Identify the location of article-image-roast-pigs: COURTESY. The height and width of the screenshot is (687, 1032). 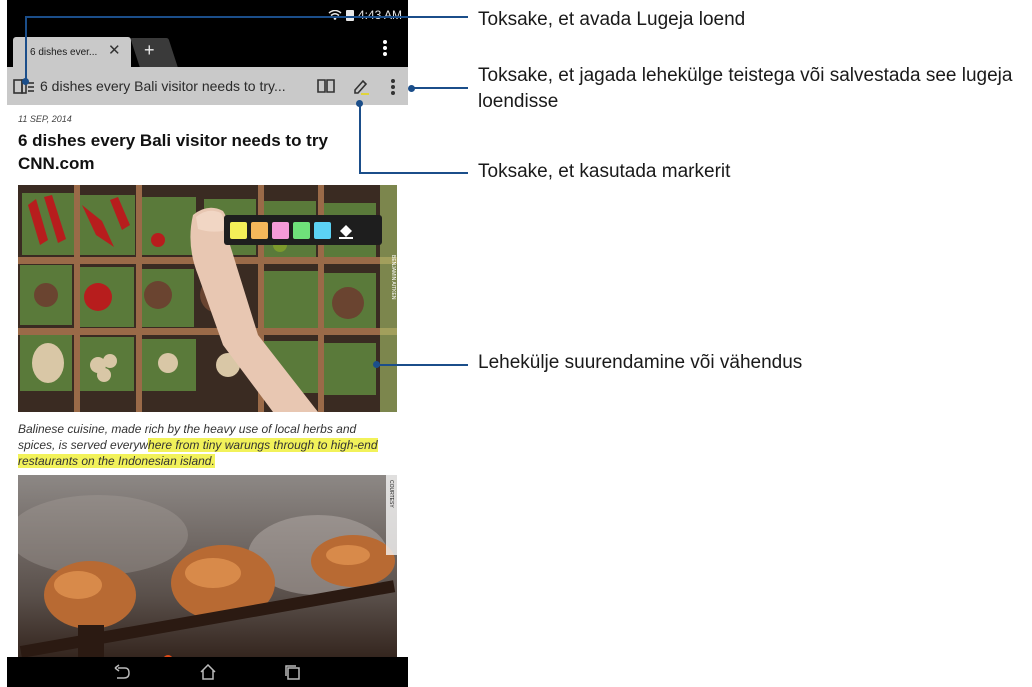
(207, 566).